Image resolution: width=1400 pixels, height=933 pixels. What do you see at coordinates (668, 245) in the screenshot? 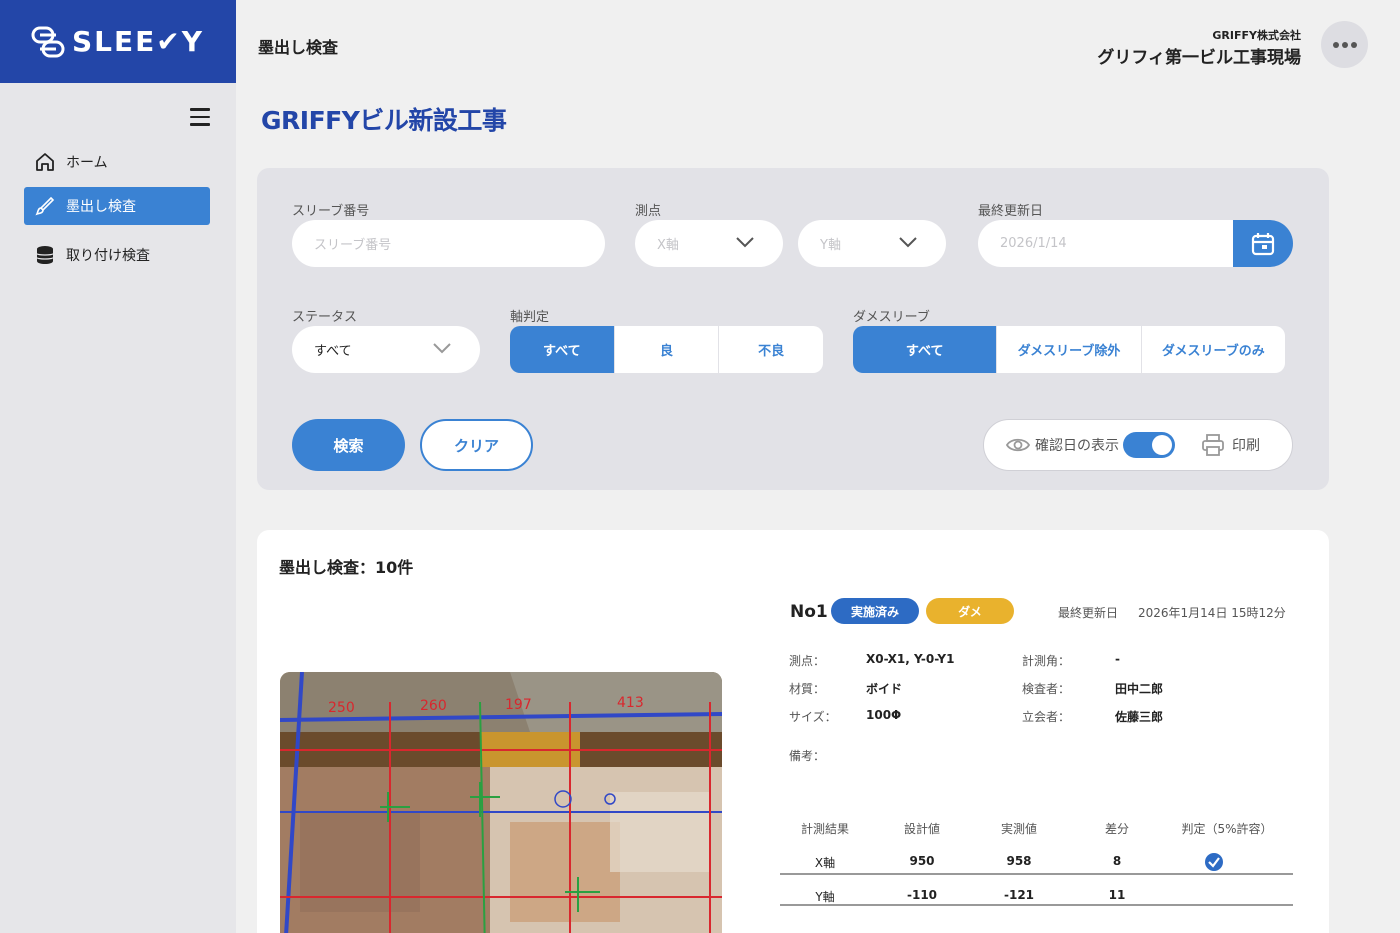
I see `x-axis-value: X軸` at bounding box center [668, 245].